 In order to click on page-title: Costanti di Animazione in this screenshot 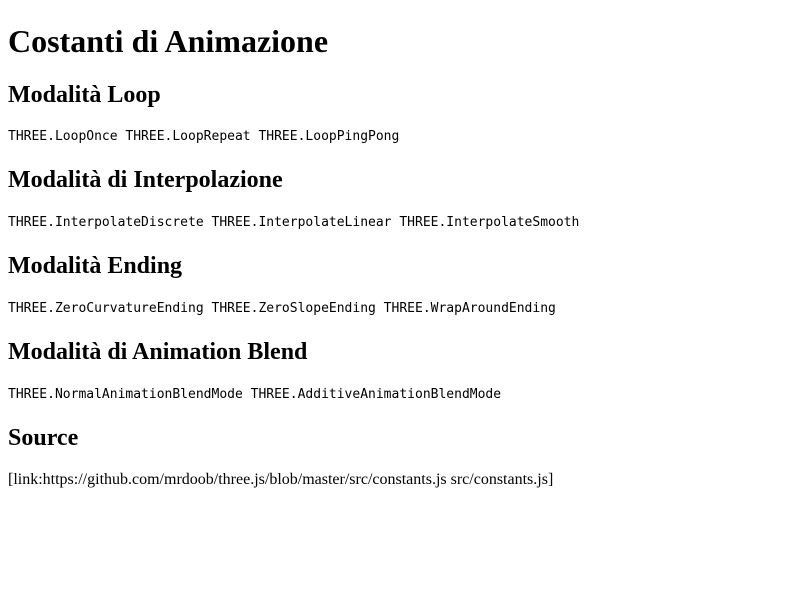, I will do `click(168, 41)`.